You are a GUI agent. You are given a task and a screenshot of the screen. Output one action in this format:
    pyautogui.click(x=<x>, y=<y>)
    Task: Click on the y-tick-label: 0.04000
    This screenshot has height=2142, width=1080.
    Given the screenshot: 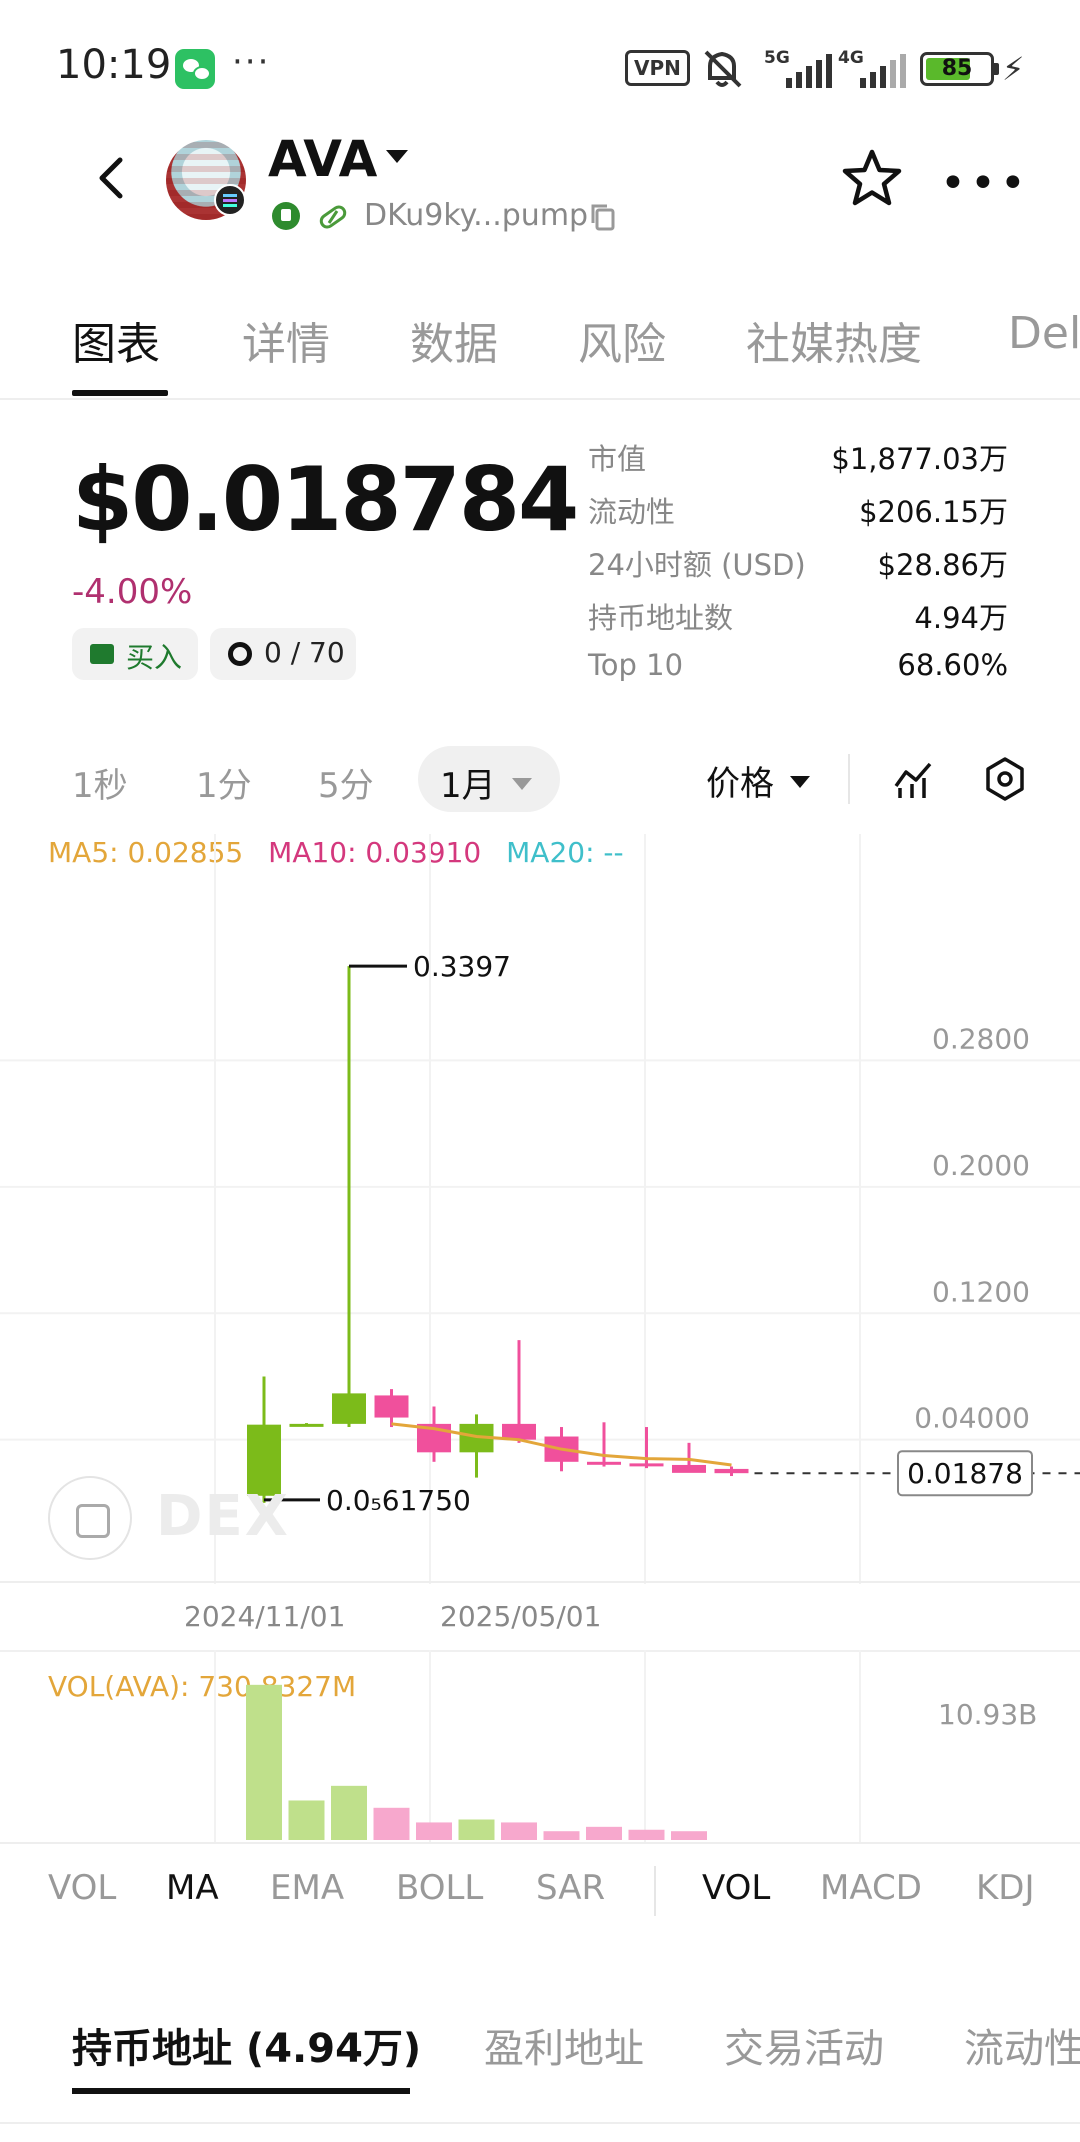 What is the action you would take?
    pyautogui.click(x=972, y=1418)
    